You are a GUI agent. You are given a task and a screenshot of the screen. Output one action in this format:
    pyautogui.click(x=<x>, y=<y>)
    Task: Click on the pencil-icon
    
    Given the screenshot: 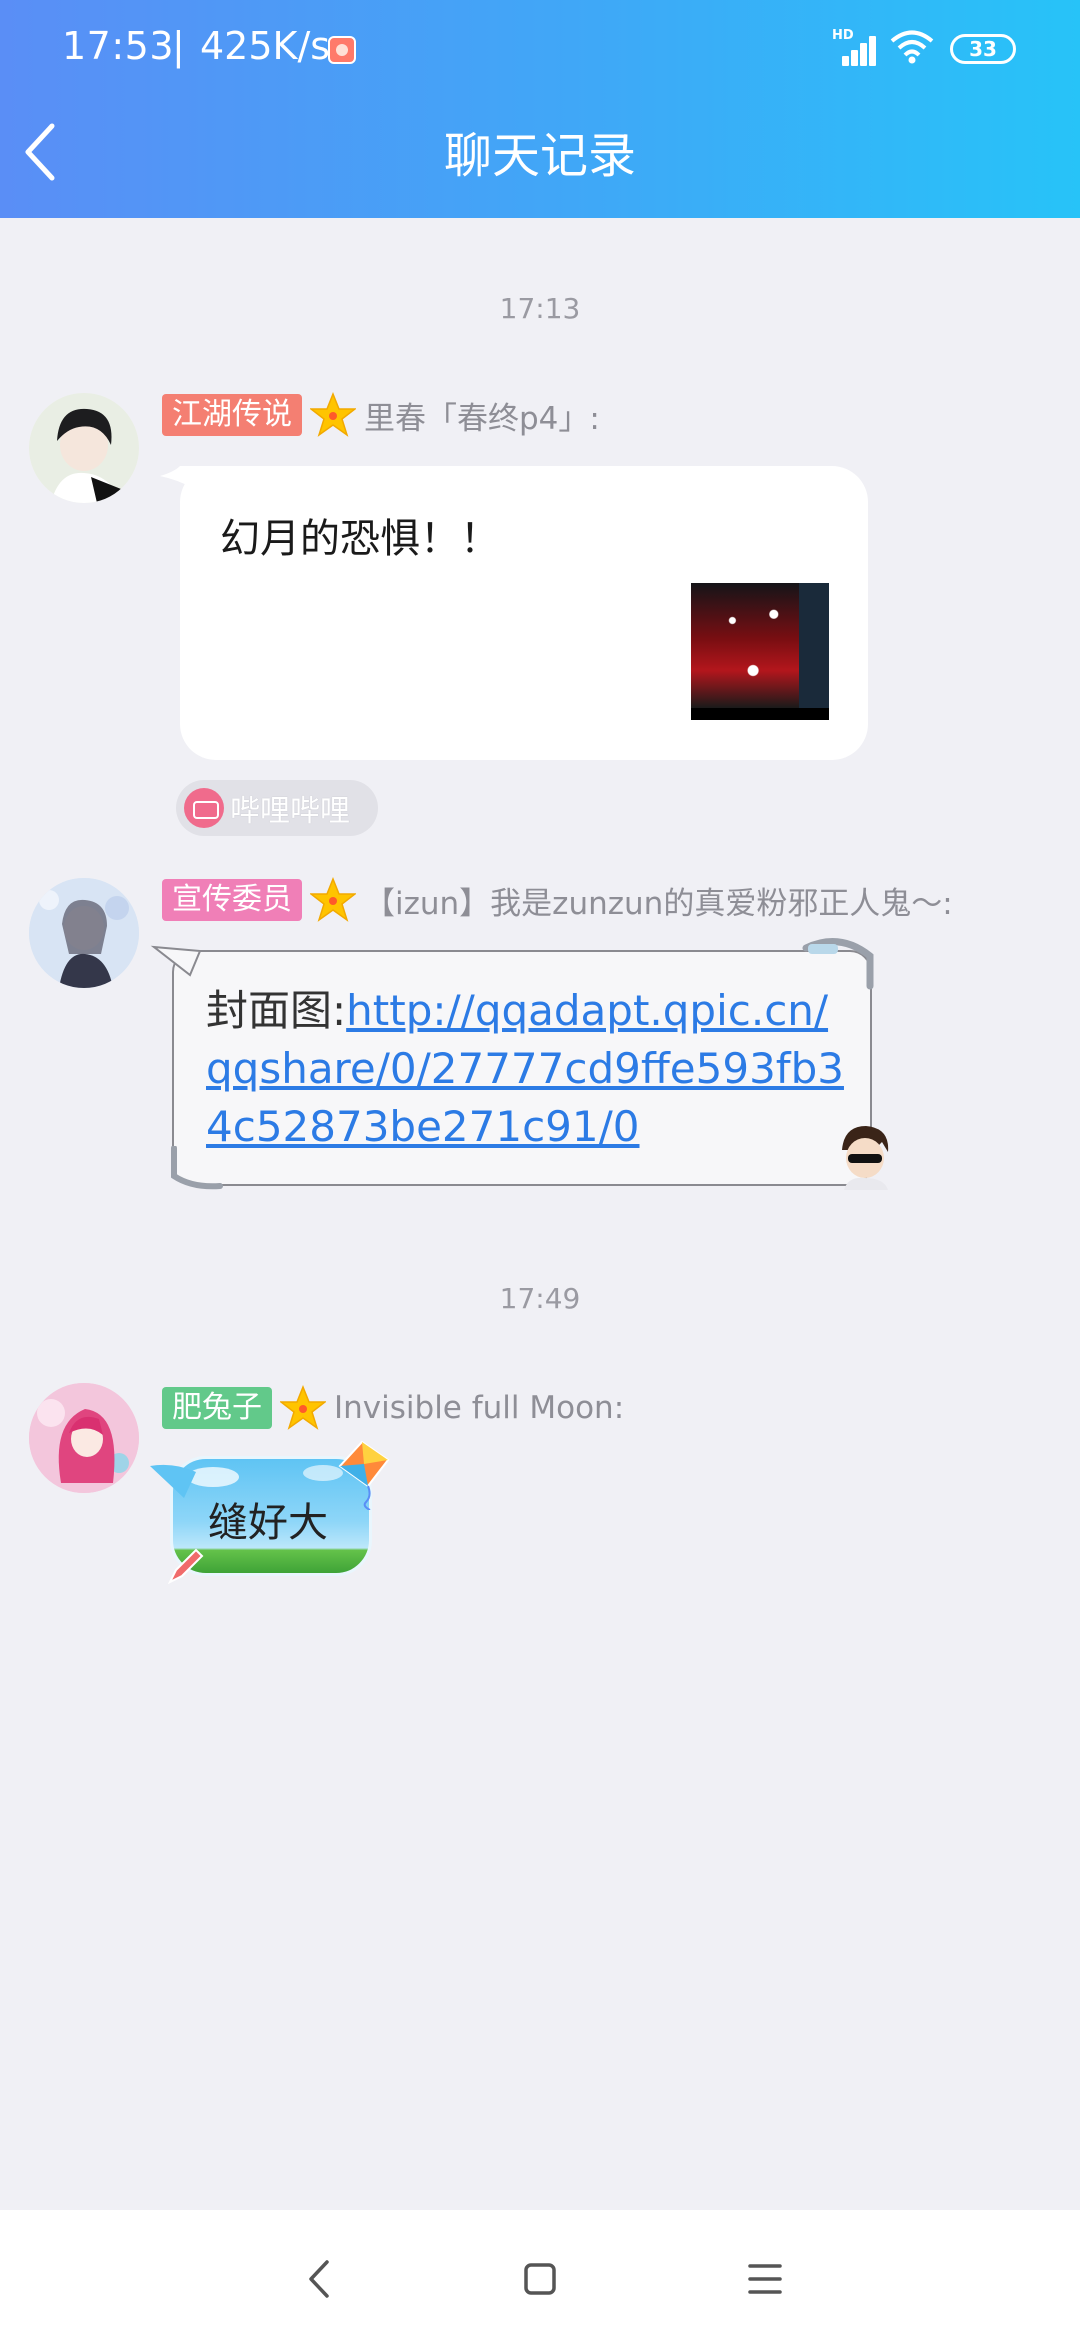 What is the action you would take?
    pyautogui.click(x=185, y=1566)
    